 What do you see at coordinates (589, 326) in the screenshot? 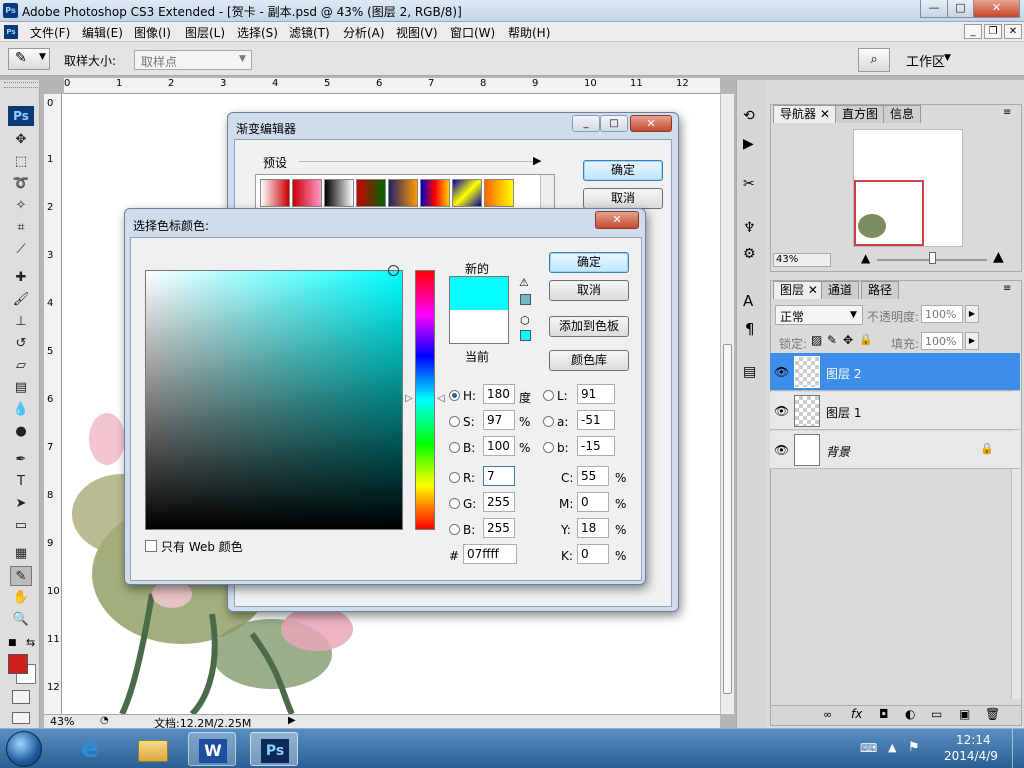
I see `add-to-swatches-button: 添加到色板` at bounding box center [589, 326].